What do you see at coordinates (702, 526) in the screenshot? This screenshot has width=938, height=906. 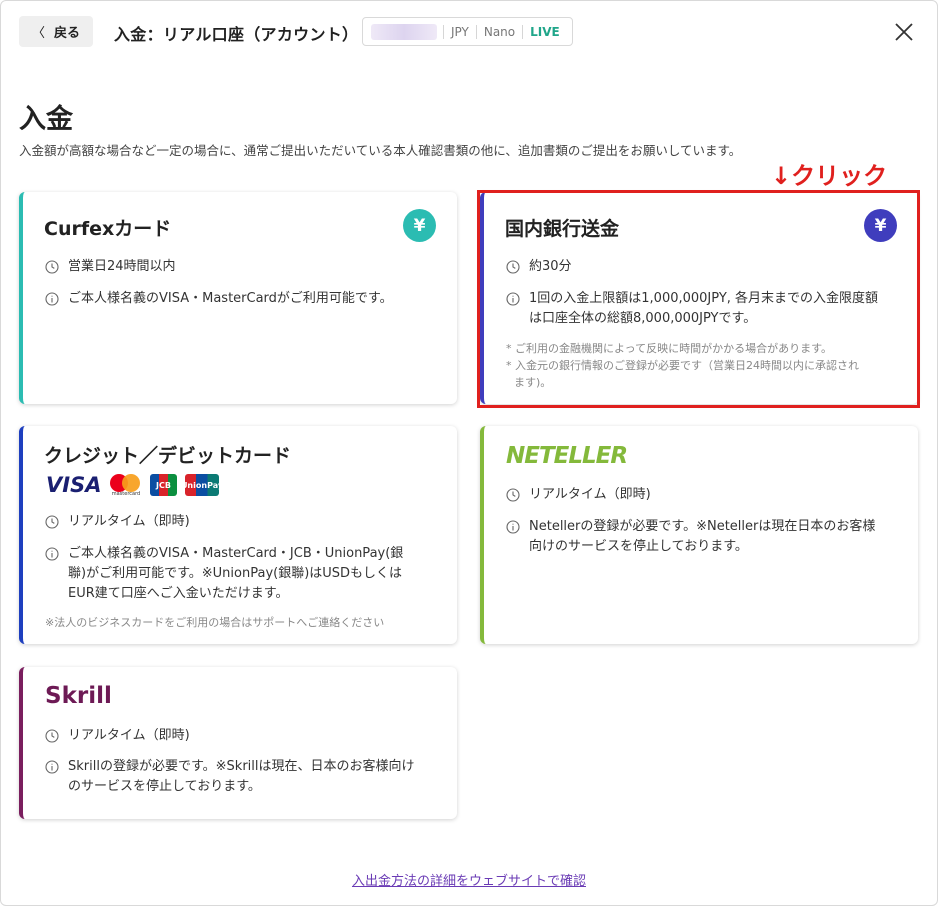 I see `neteller-info-line: Netellerの登録が必要です。※Netellerは現在日本のお客様` at bounding box center [702, 526].